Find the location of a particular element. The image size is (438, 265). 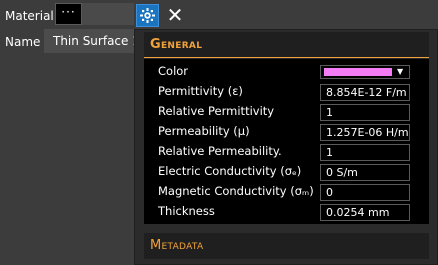

material-label: Material is located at coordinates (29, 16).